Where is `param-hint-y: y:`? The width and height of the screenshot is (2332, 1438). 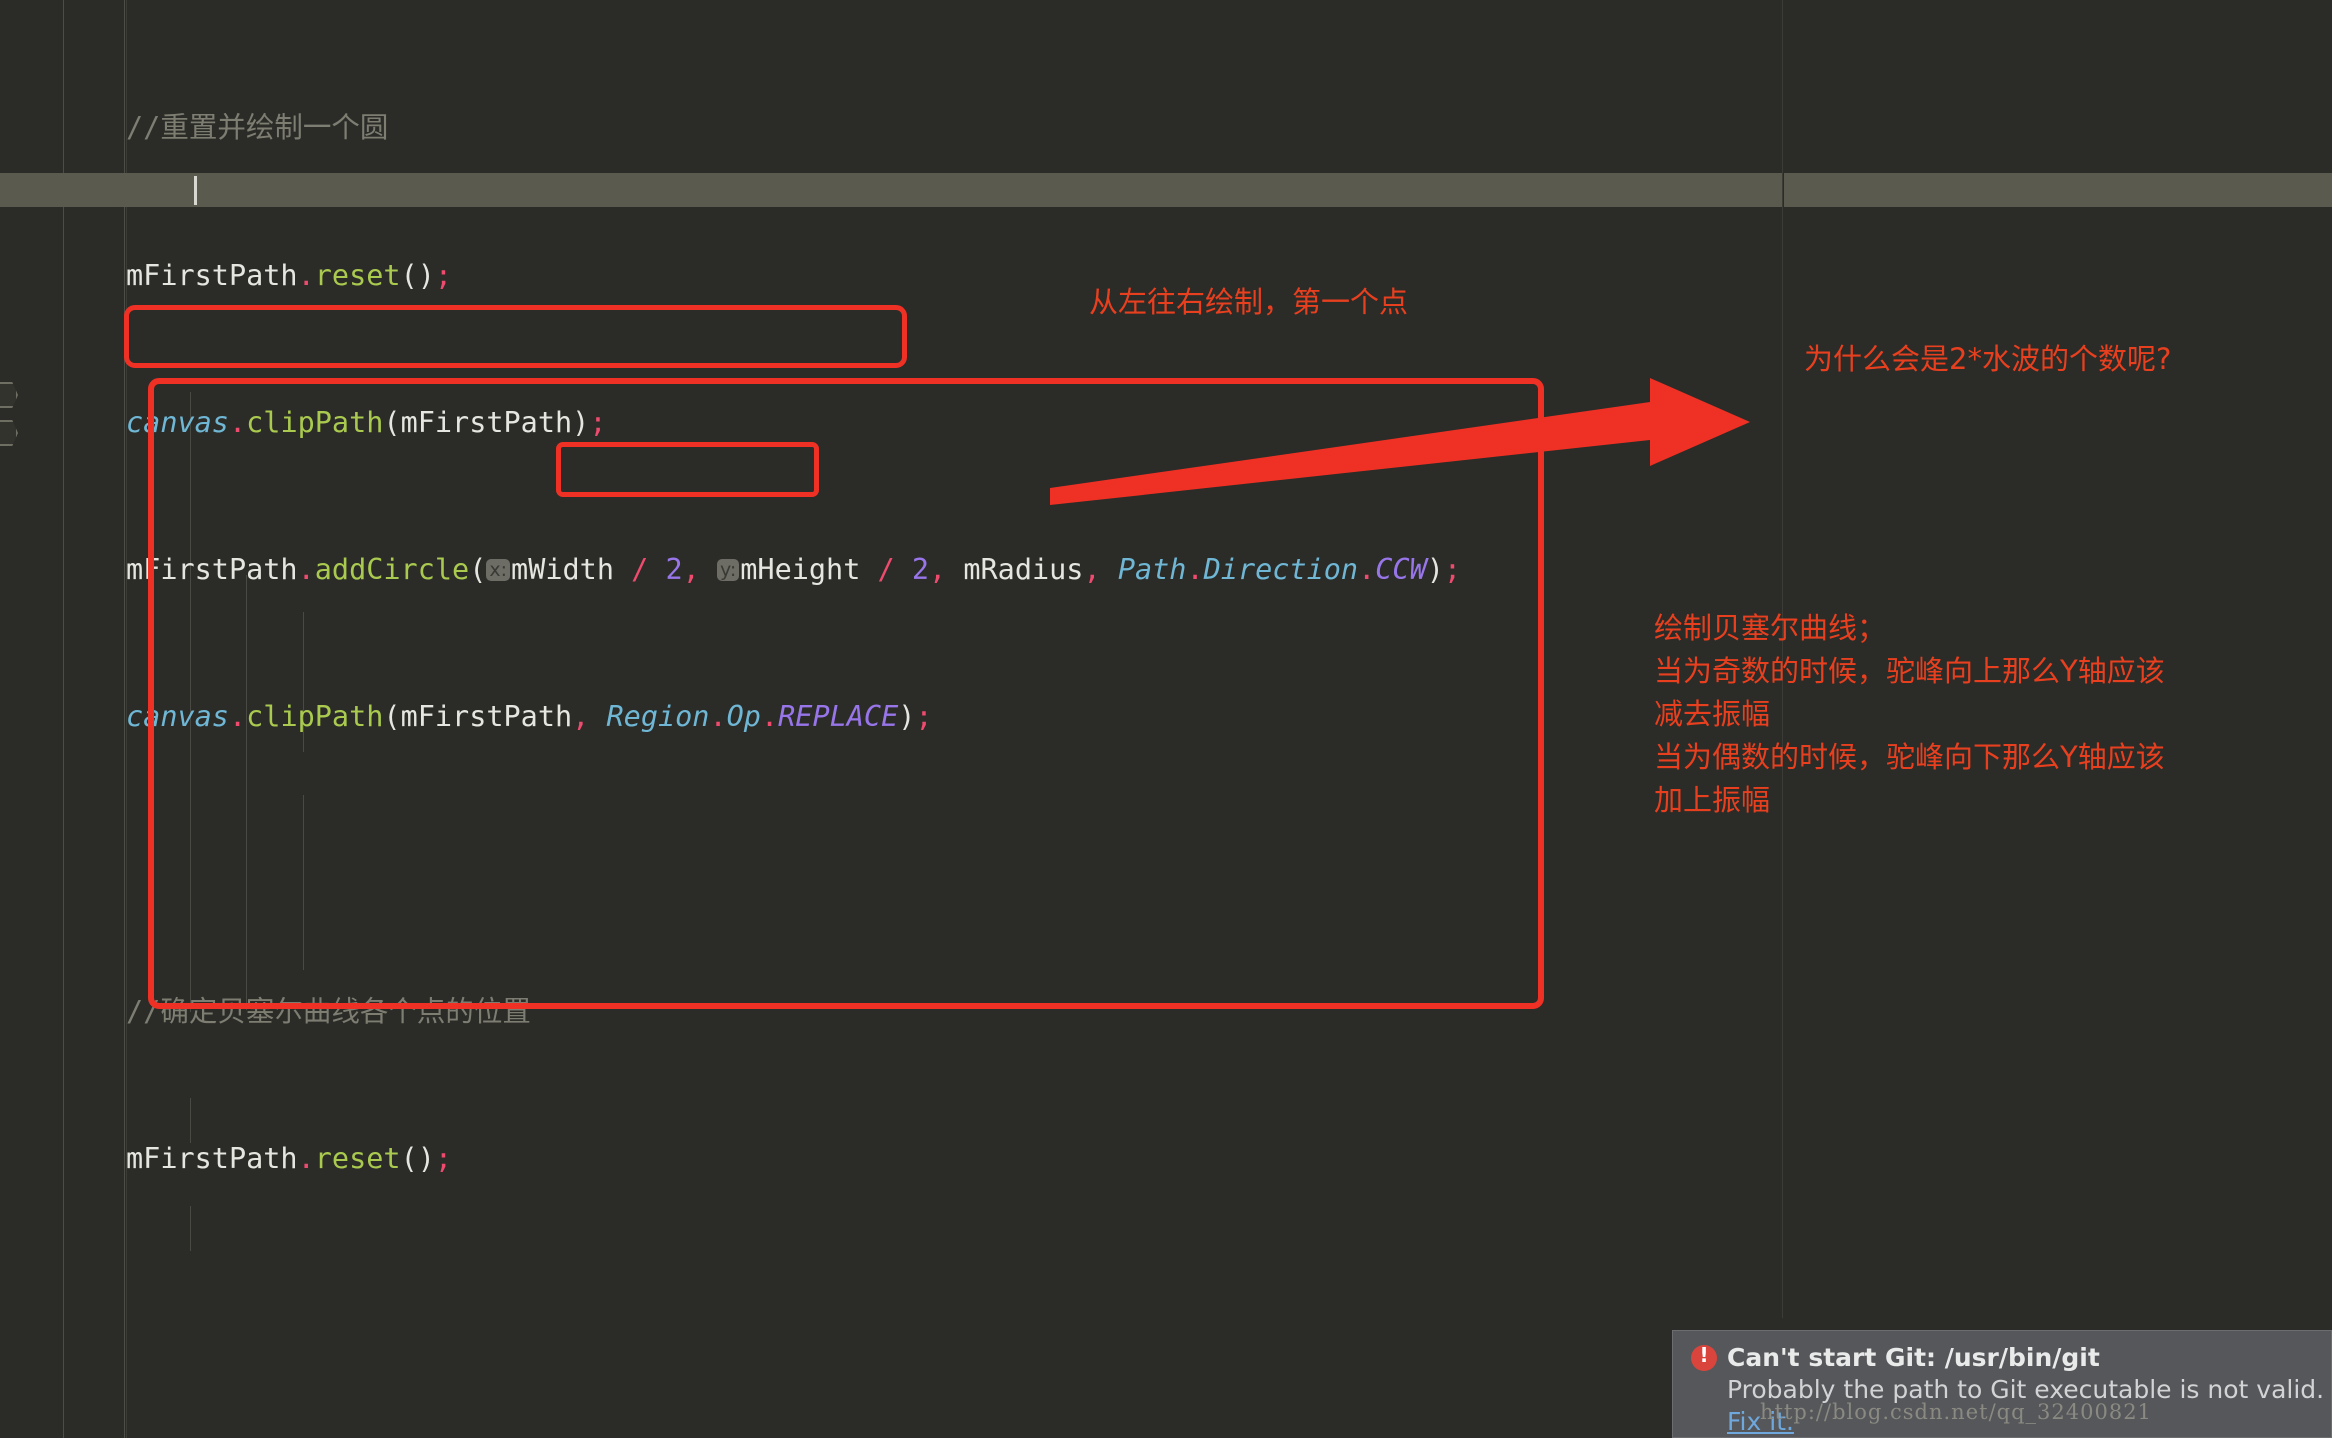 param-hint-y: y: is located at coordinates (728, 569).